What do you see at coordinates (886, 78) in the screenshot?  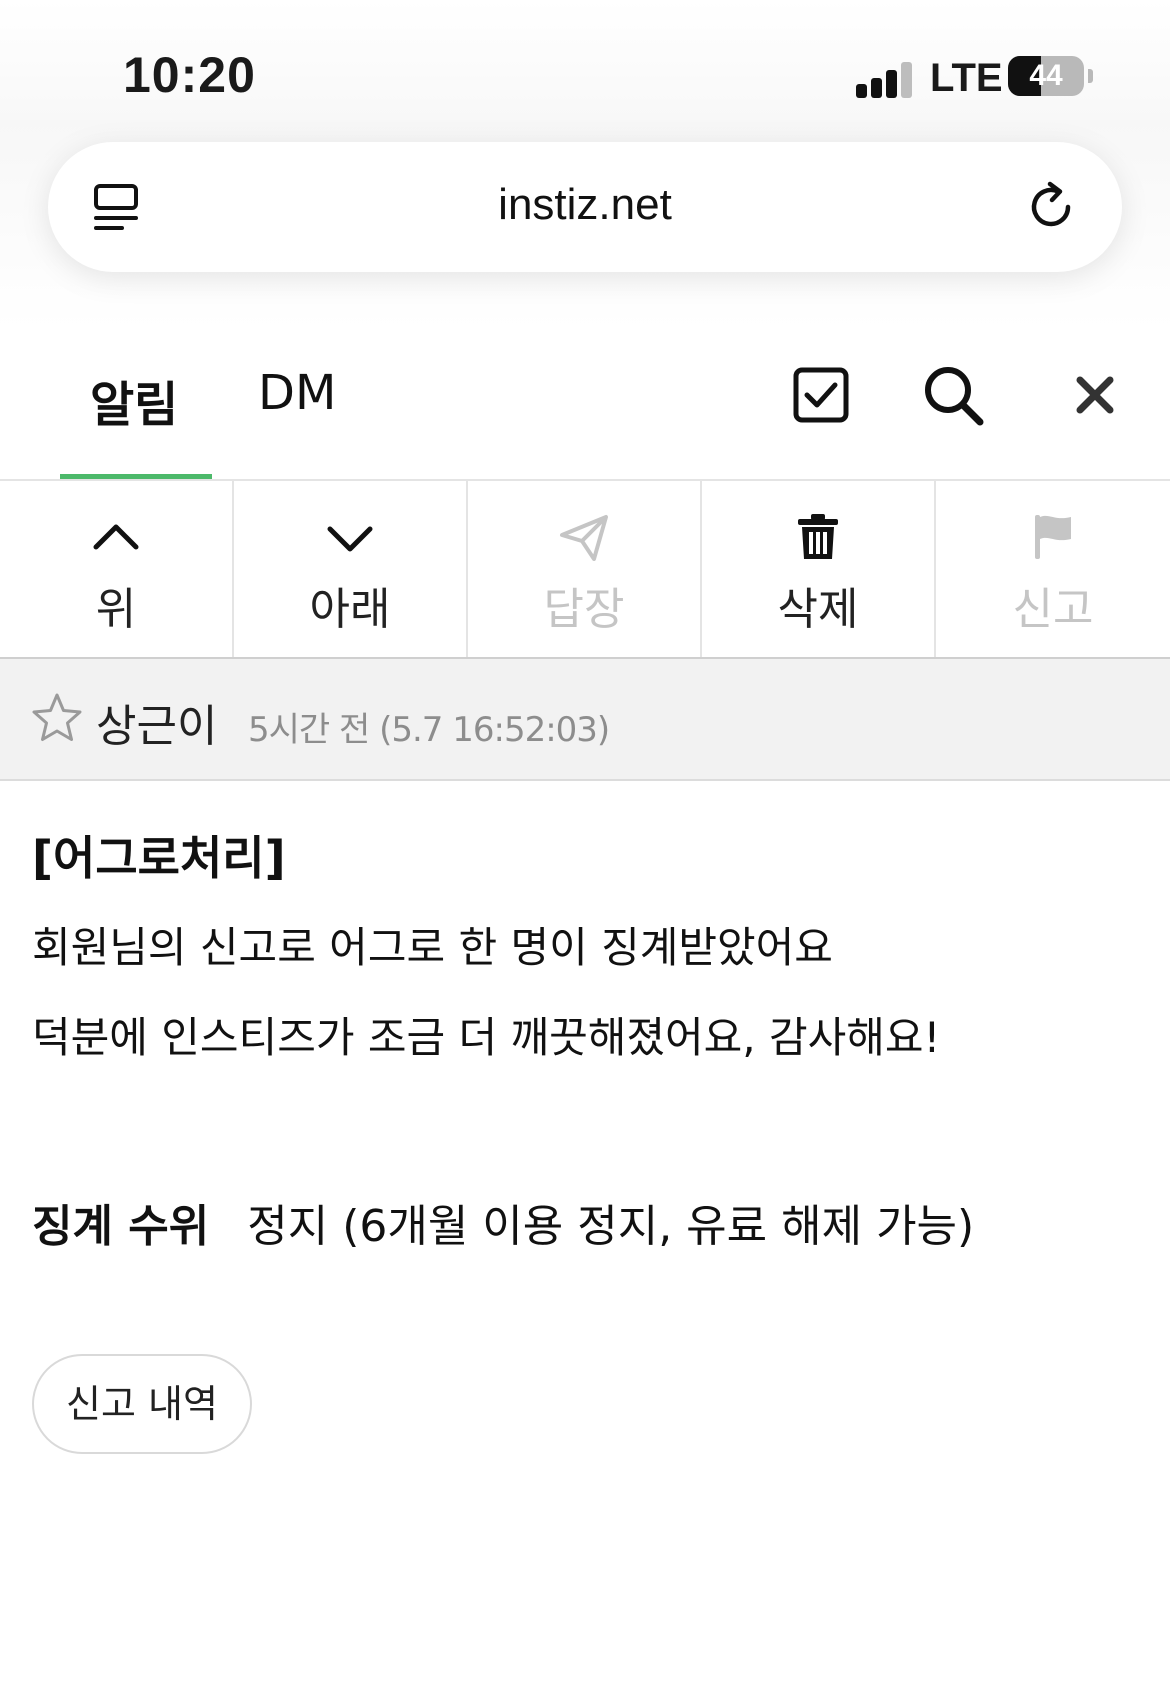 I see `signal-icon` at bounding box center [886, 78].